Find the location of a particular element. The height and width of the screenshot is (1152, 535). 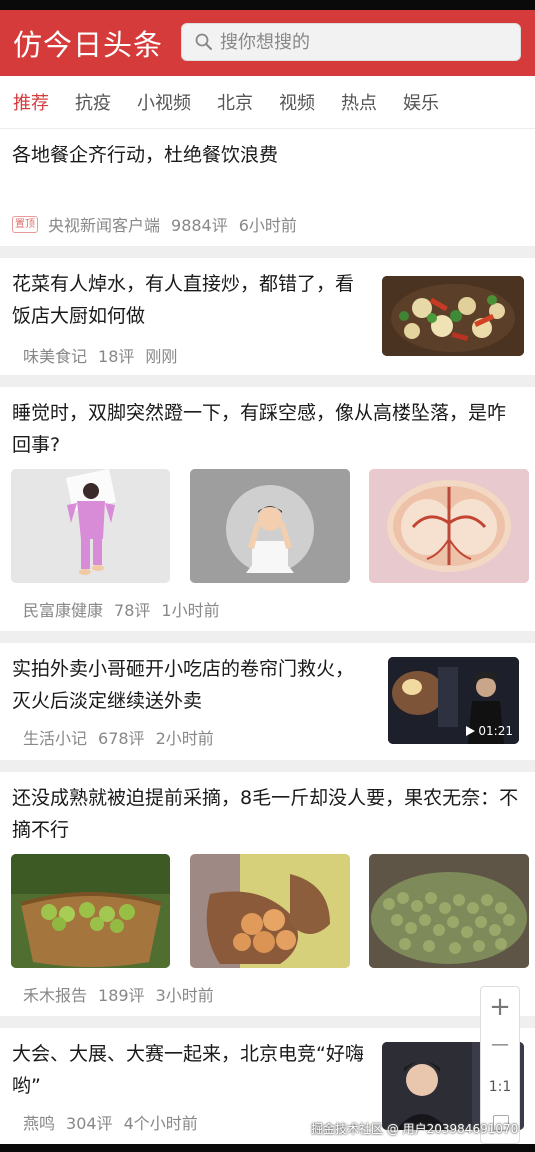

tab-beijing: 北京 is located at coordinates (235, 102).